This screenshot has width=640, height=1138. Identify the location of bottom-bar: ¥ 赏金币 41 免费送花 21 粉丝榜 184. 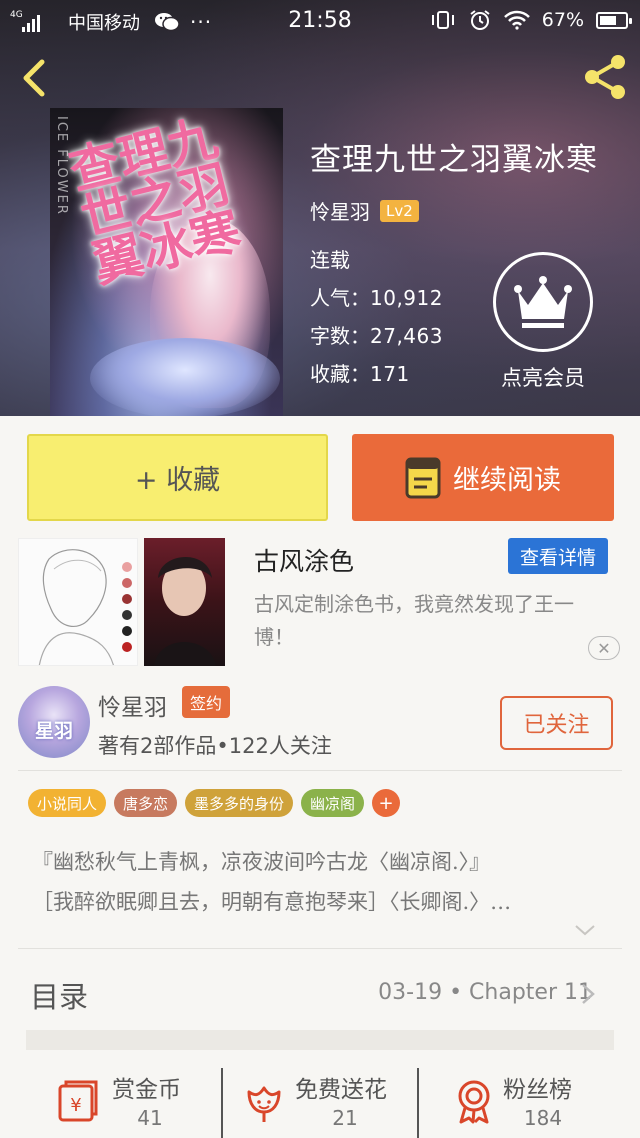
(320, 1098).